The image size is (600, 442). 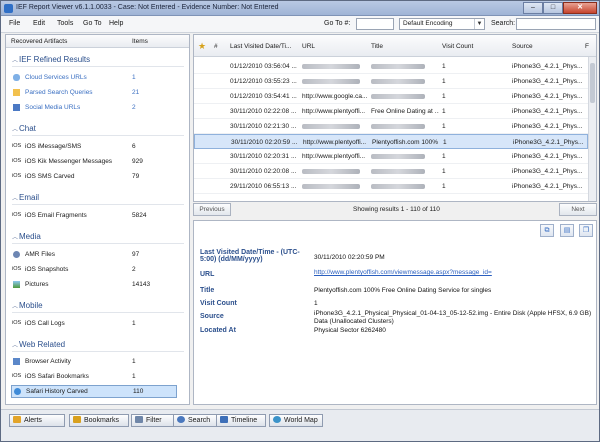 I want to click on detail-value-visit-count: 1, so click(x=316, y=303).